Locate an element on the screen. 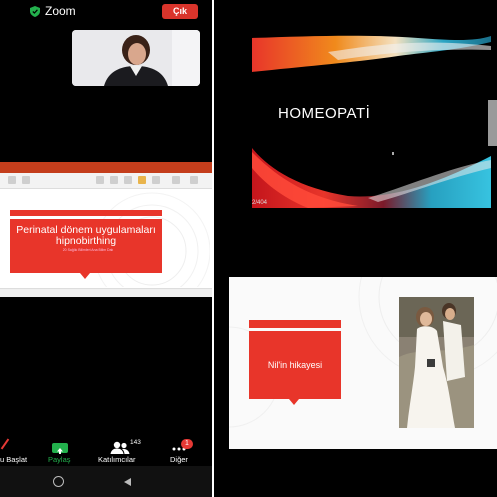 The height and width of the screenshot is (497, 497). slide-number: 2/404 is located at coordinates (260, 203).